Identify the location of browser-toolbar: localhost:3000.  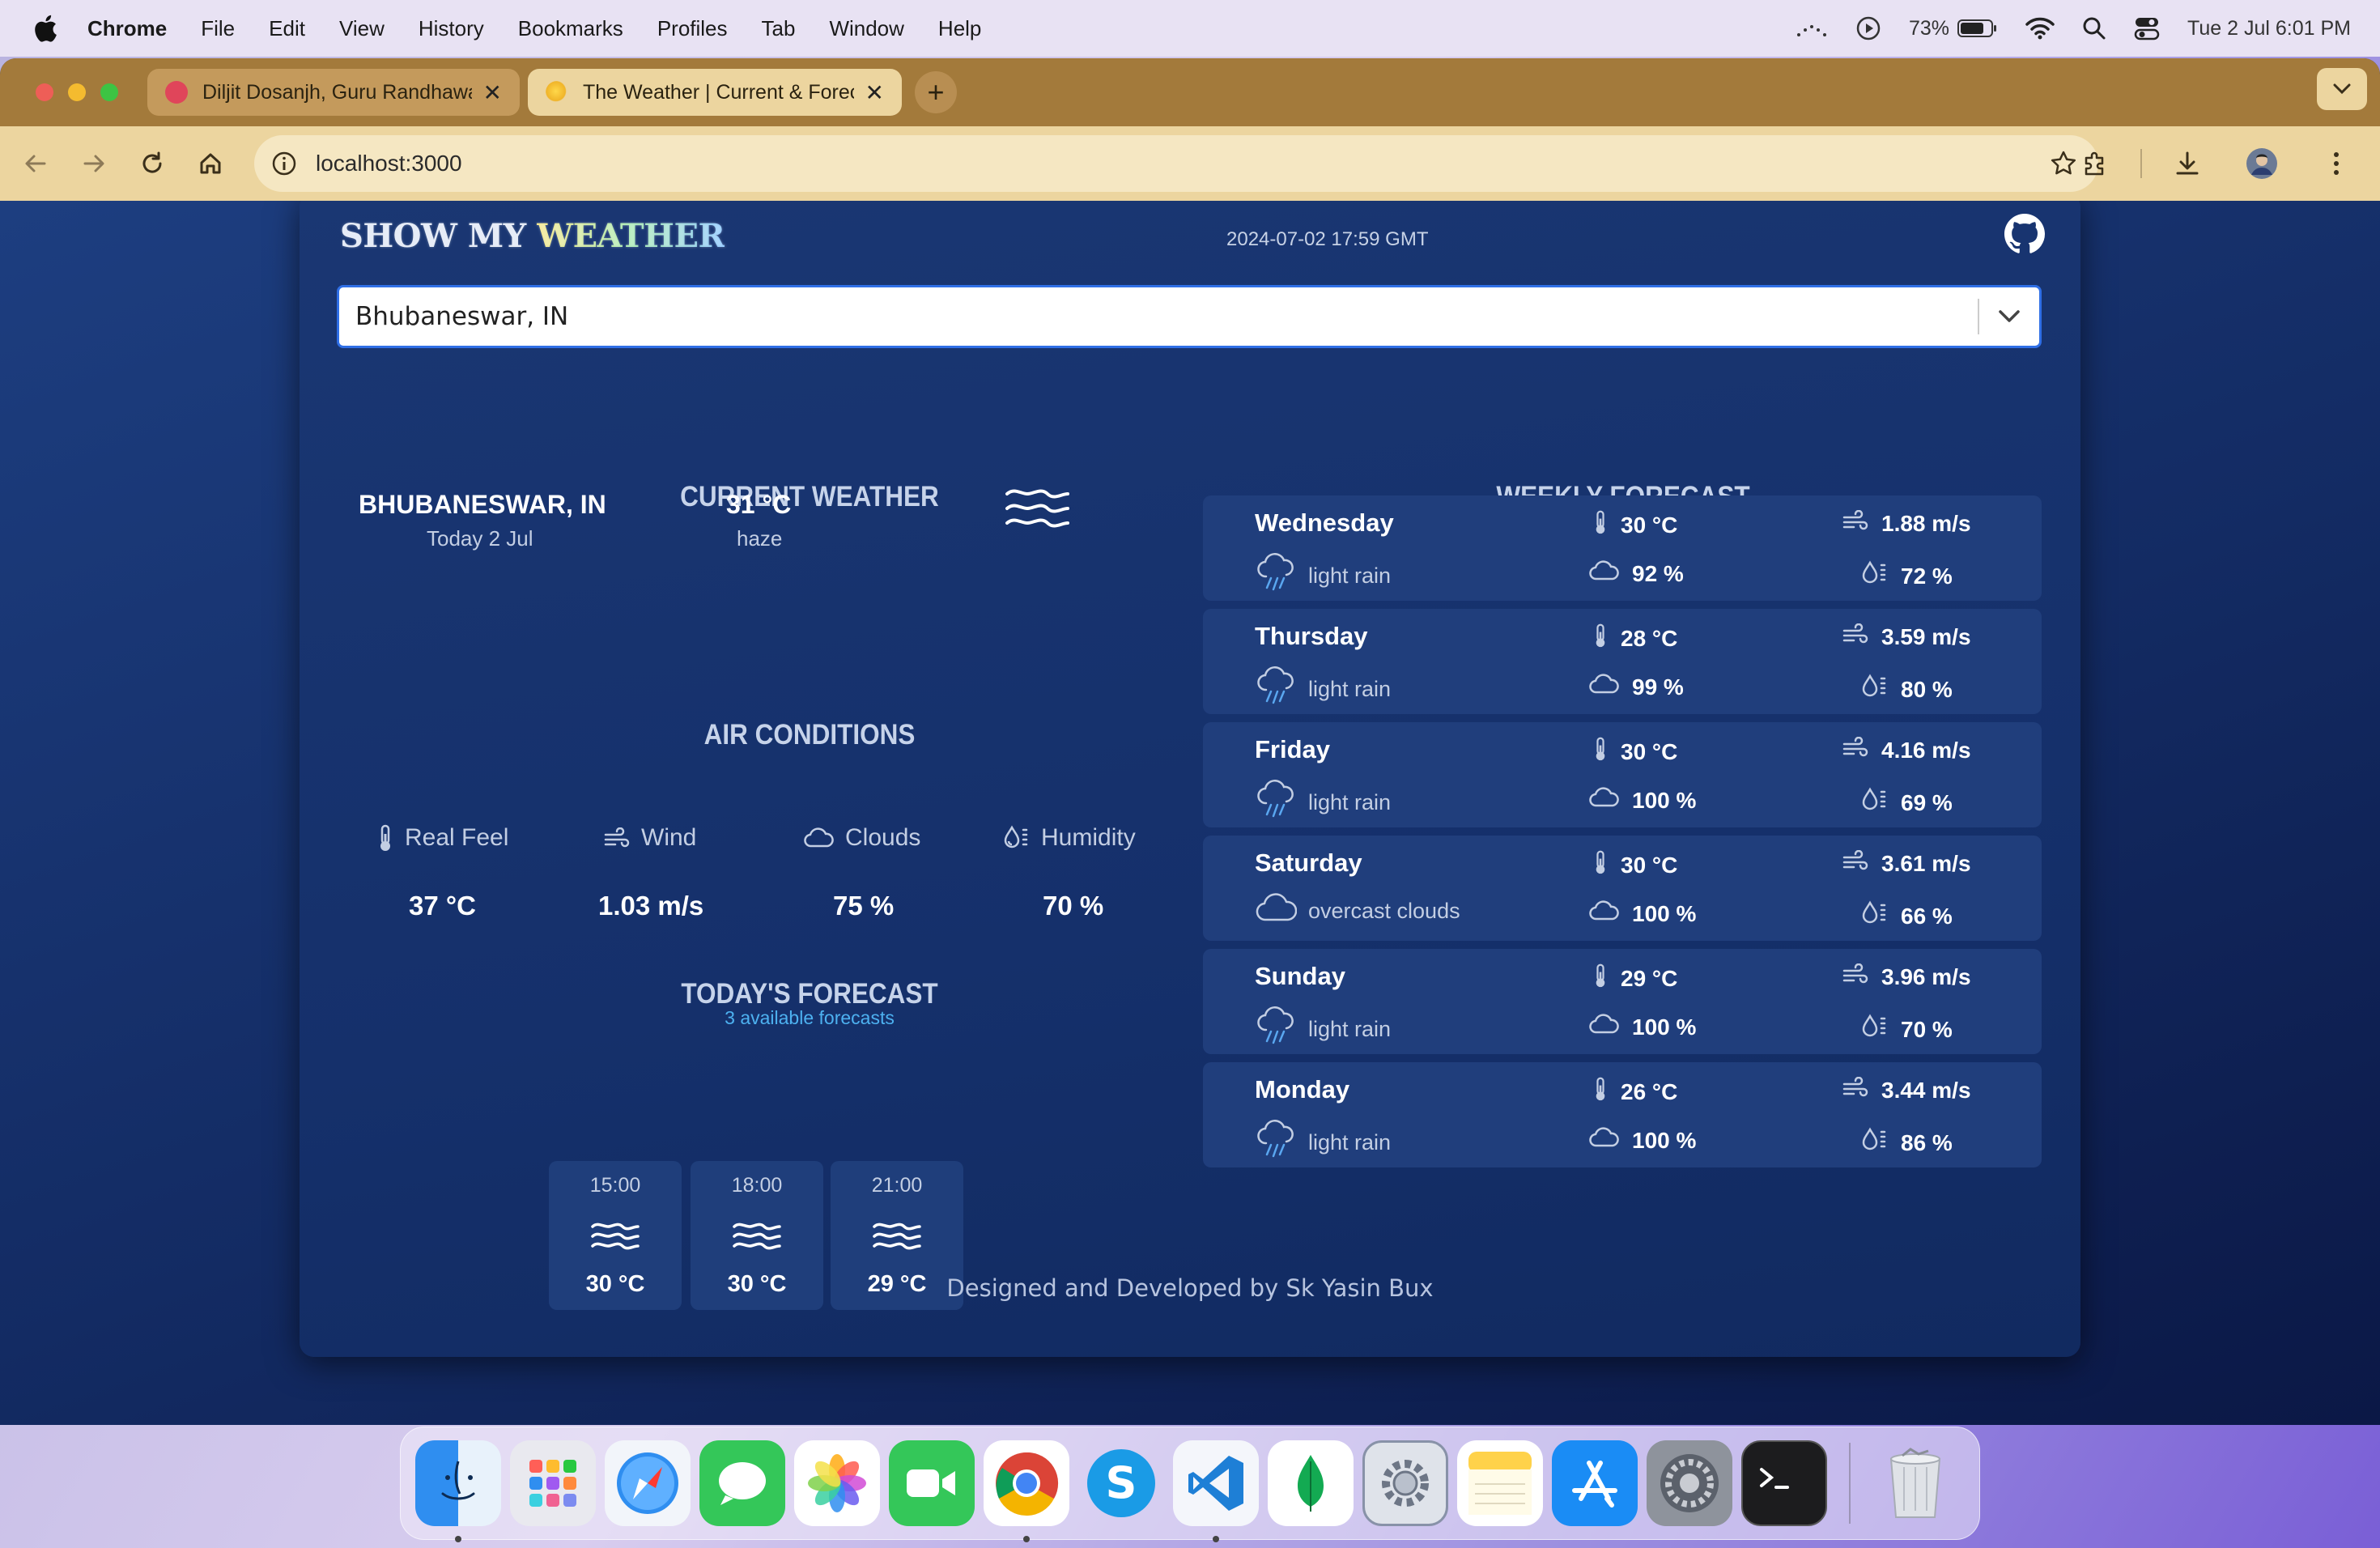
(1190, 164).